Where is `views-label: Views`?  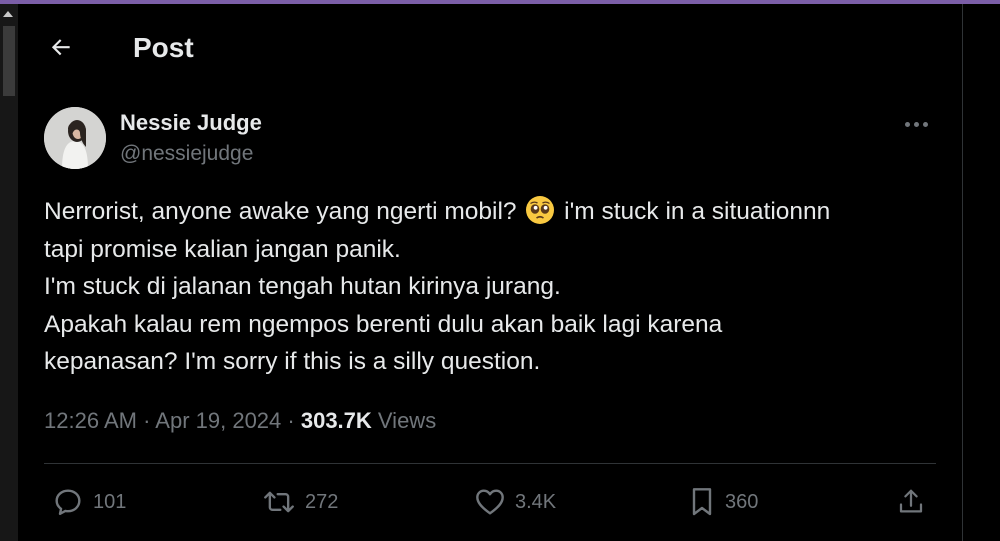 views-label: Views is located at coordinates (404, 420).